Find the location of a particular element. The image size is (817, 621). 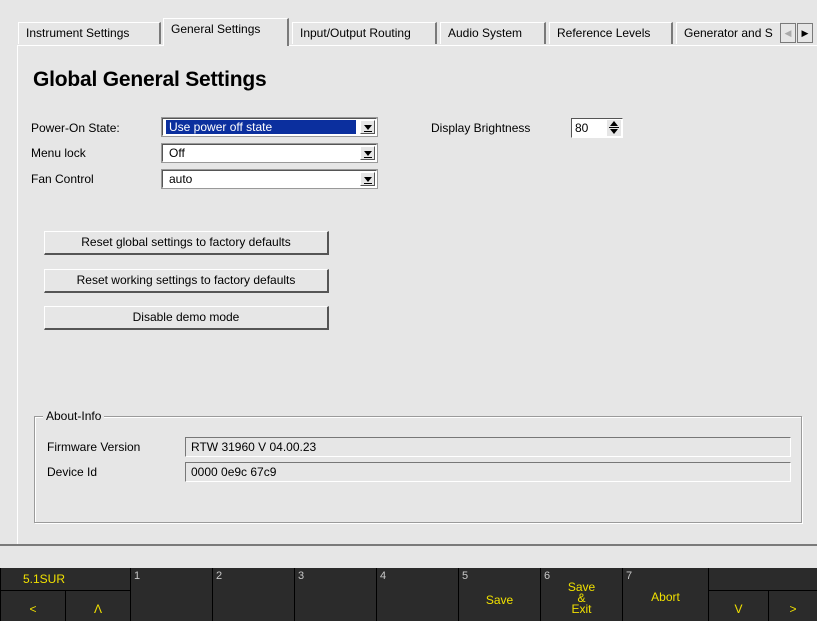

display-brightness-spinner: 80 is located at coordinates (597, 128).